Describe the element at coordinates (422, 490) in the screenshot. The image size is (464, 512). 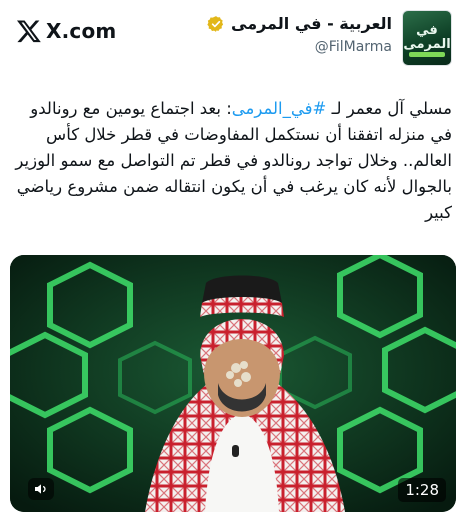
I see `video-duration: 1:28` at that location.